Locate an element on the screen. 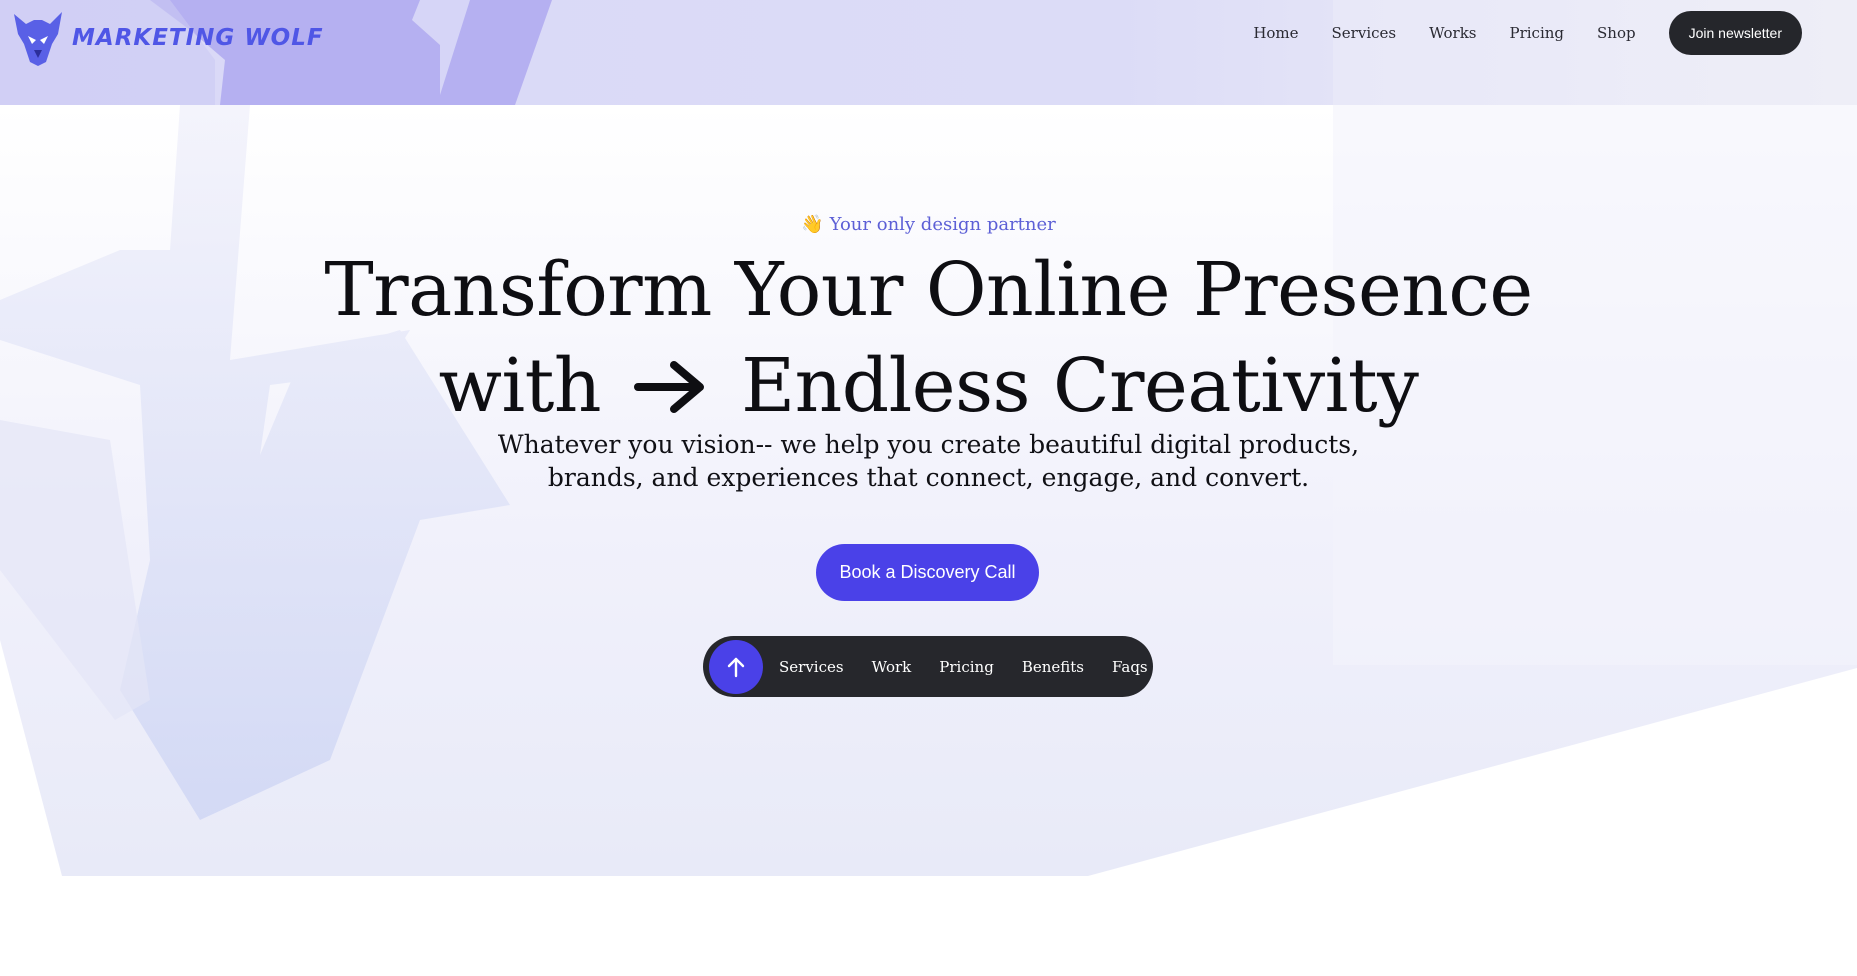 The width and height of the screenshot is (1857, 976). section-nav-pricing: Pricing is located at coordinates (966, 667).